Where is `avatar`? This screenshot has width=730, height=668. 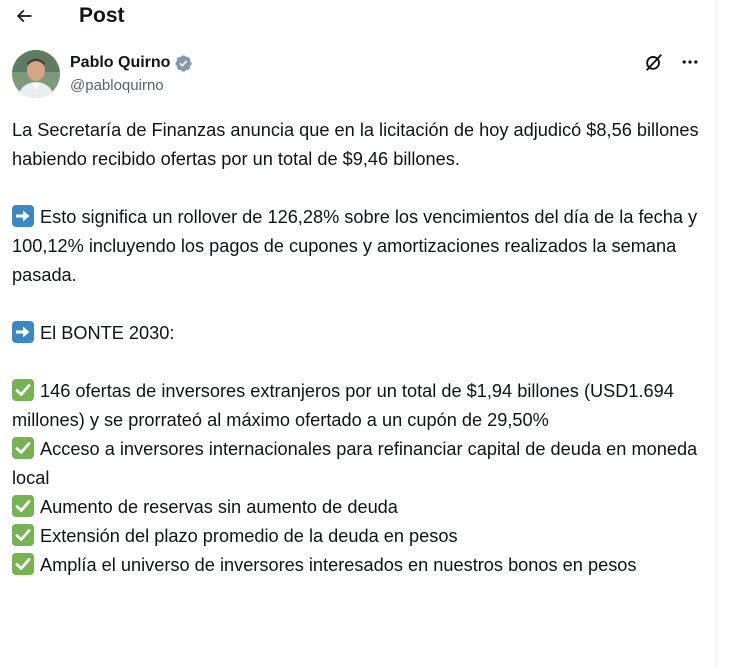
avatar is located at coordinates (36, 74).